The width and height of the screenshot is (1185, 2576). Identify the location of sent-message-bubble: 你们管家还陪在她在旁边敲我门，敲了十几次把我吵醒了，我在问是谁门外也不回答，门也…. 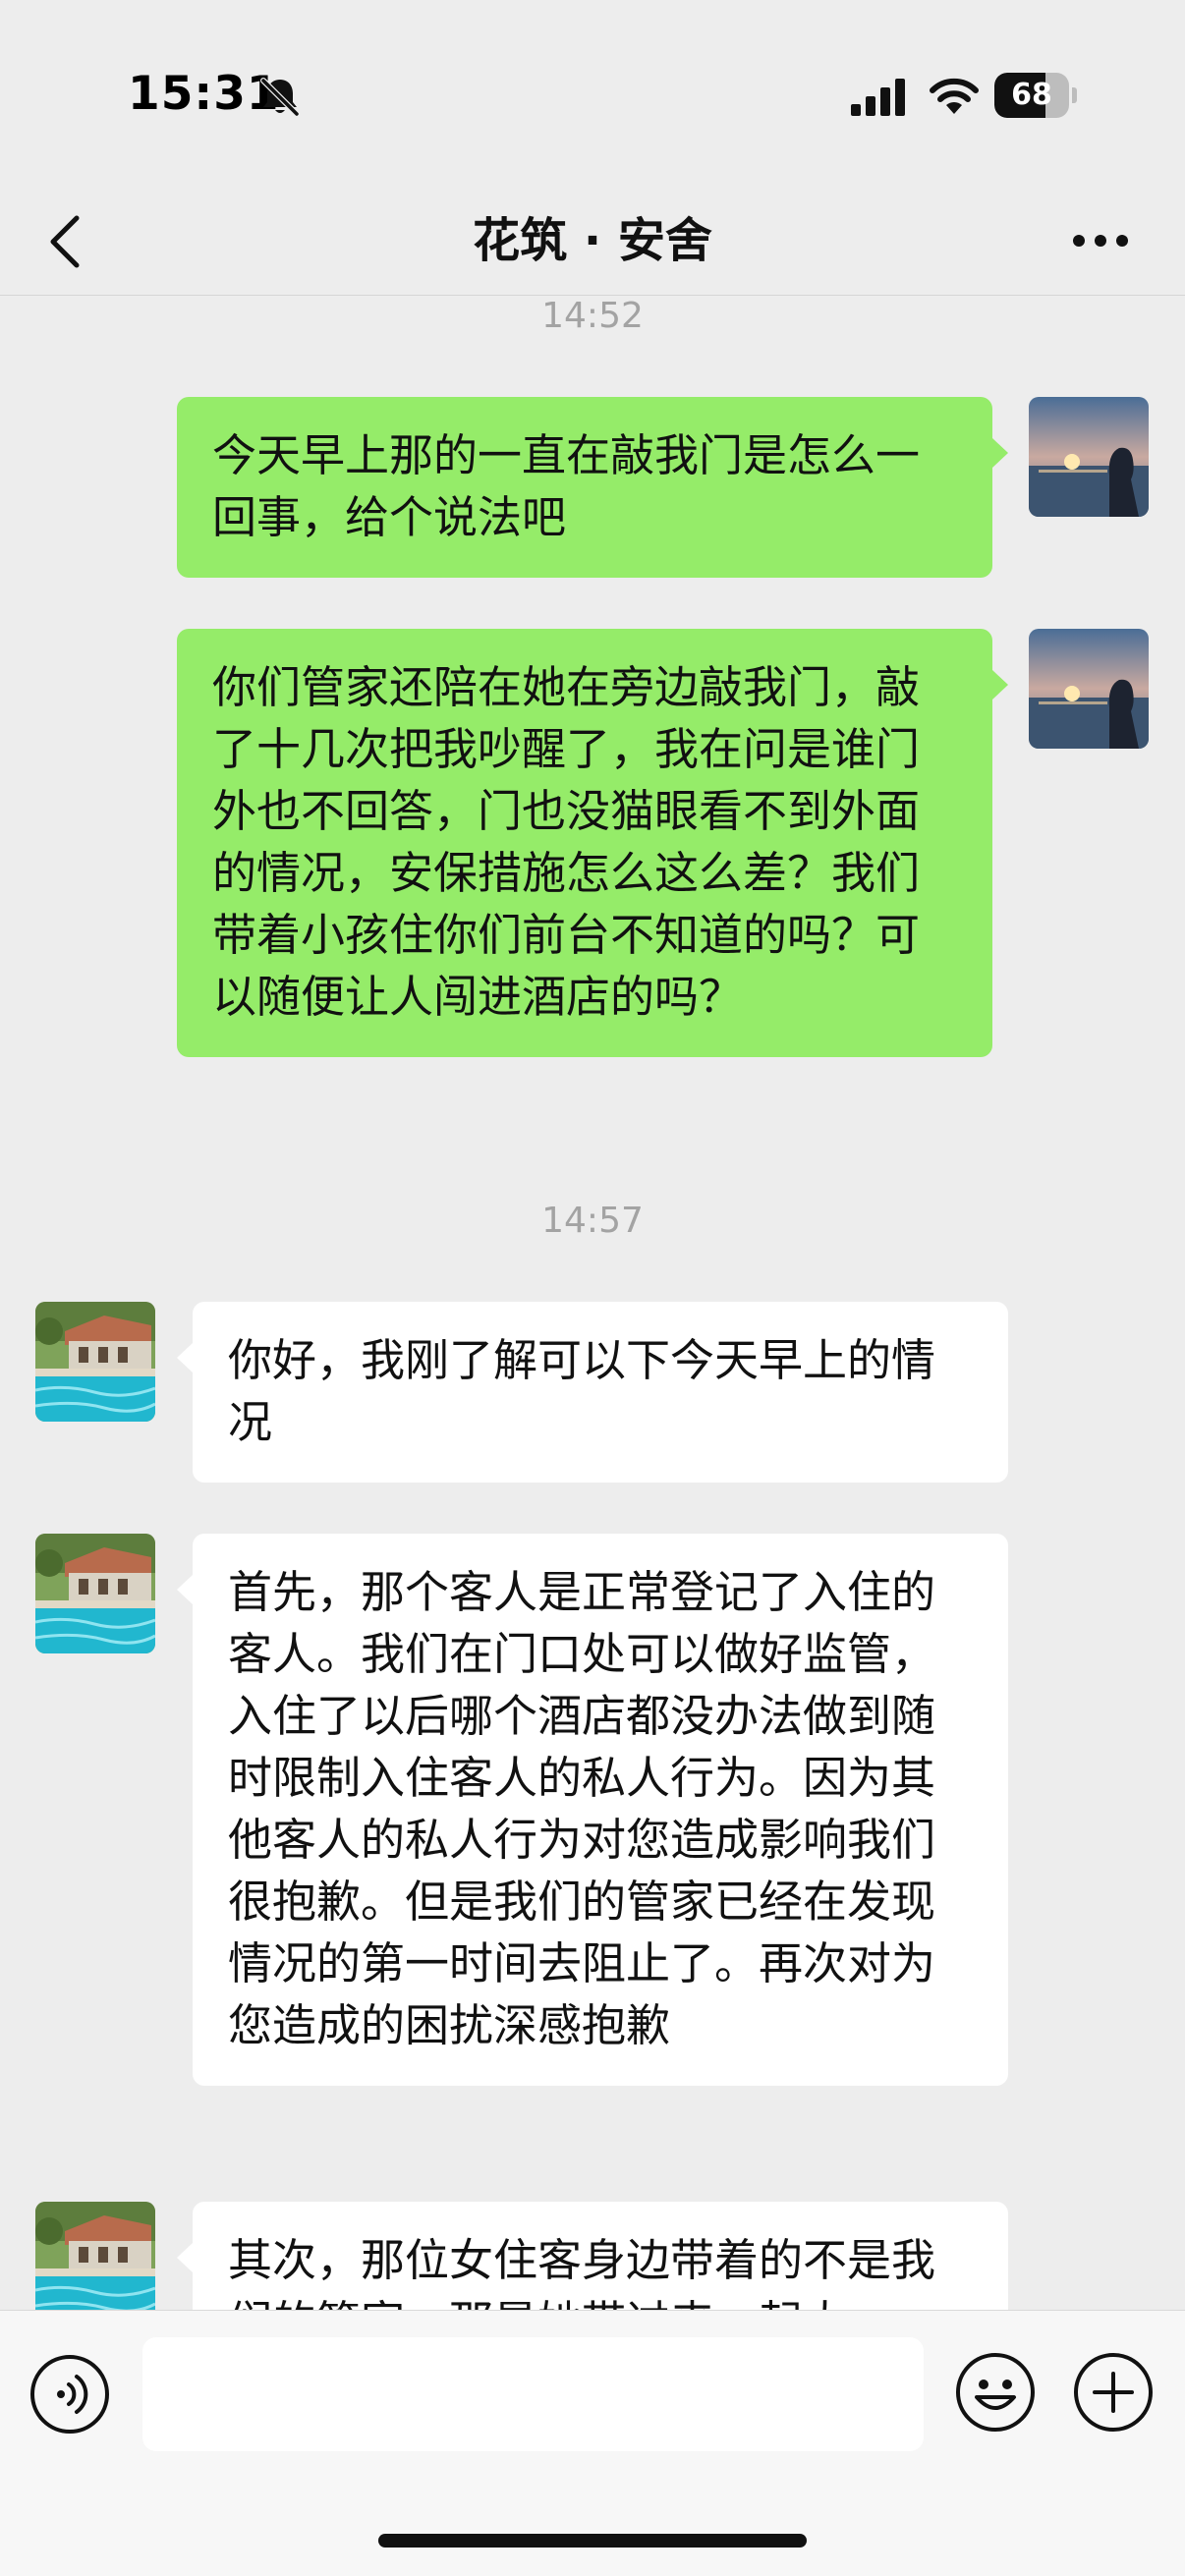
(585, 843).